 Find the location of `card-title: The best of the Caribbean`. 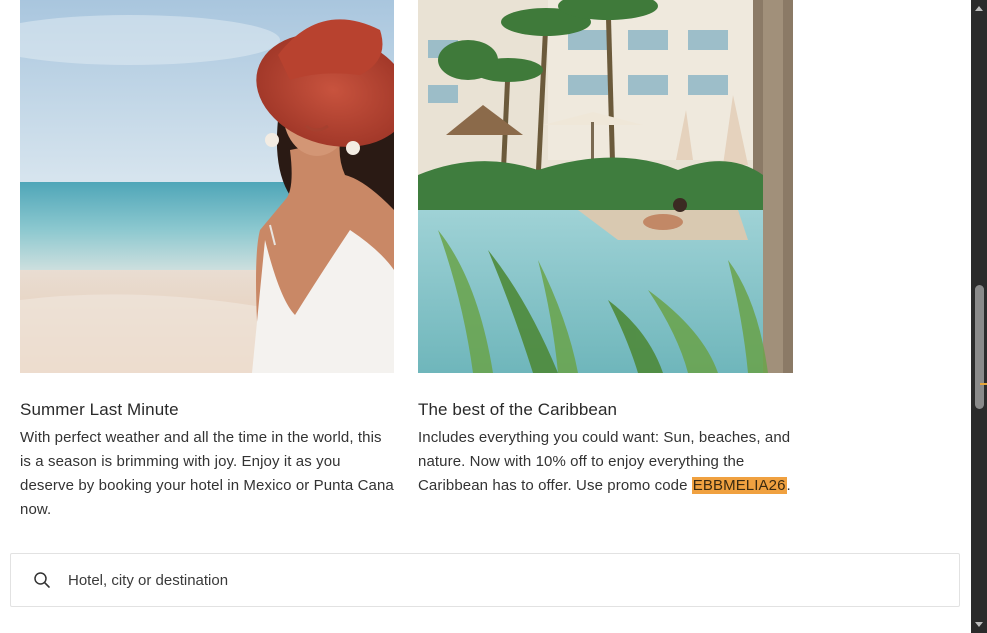

card-title: The best of the Caribbean is located at coordinates (605, 410).